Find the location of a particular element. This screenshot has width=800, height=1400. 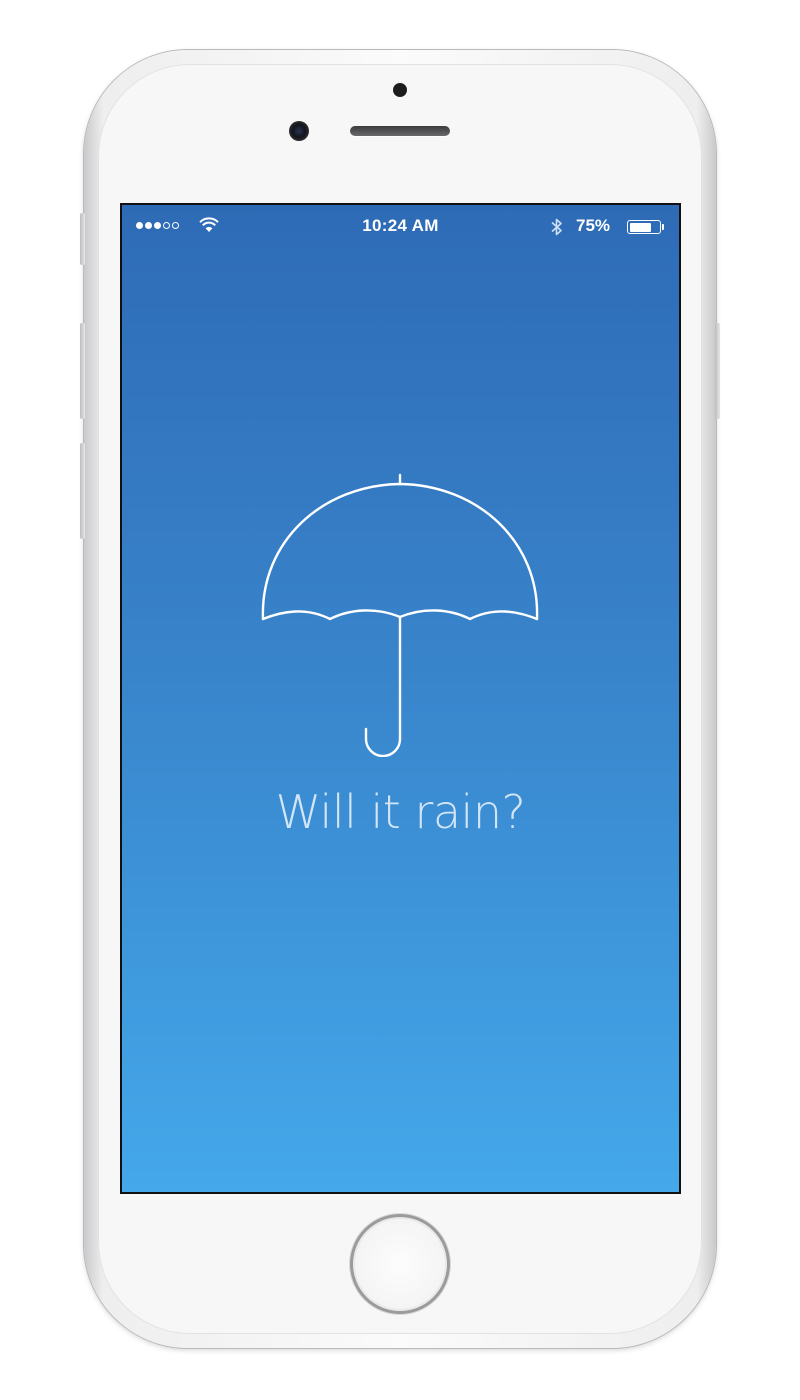

proximity-sensor is located at coordinates (400, 90).